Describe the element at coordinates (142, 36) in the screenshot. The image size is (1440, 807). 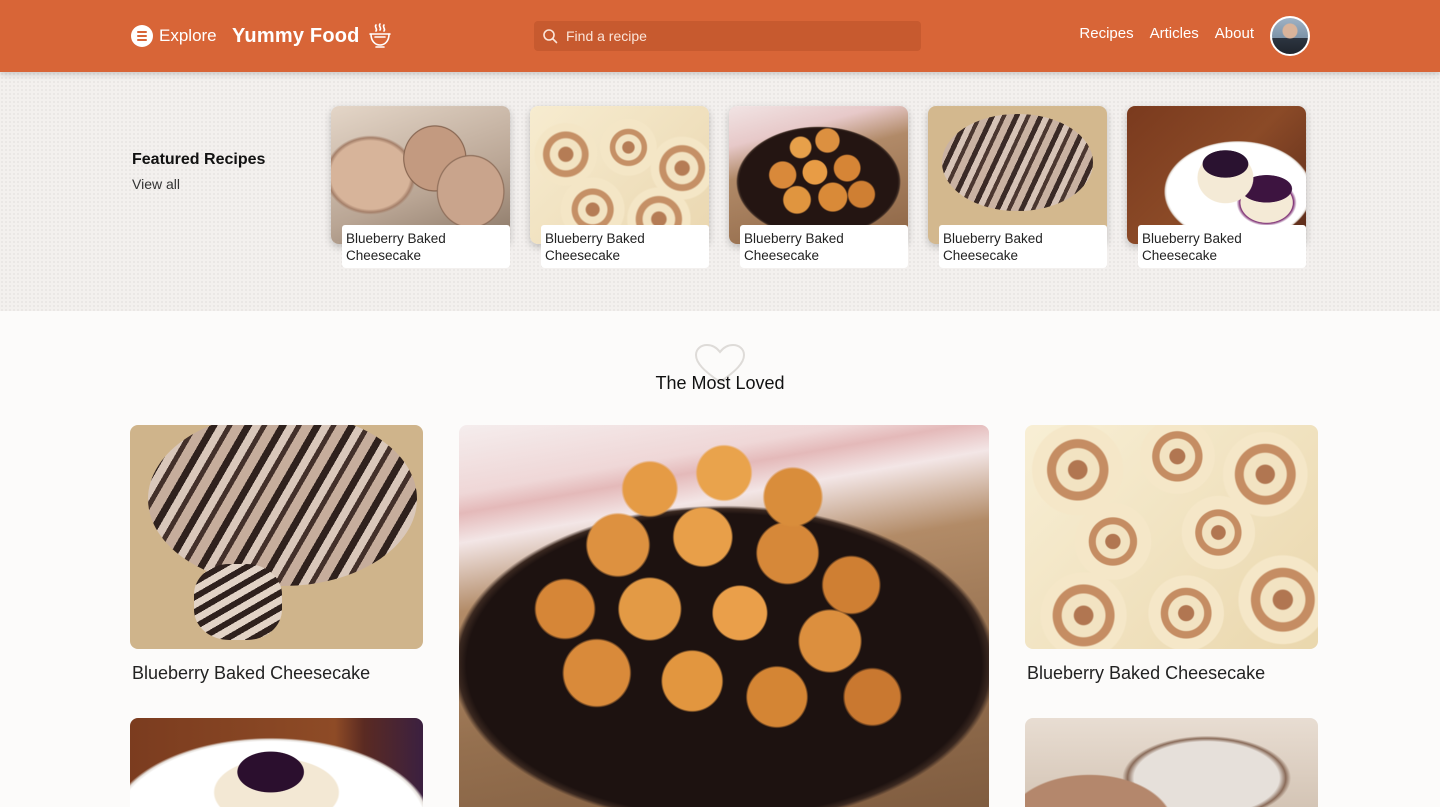
I see `menu-icon` at that location.